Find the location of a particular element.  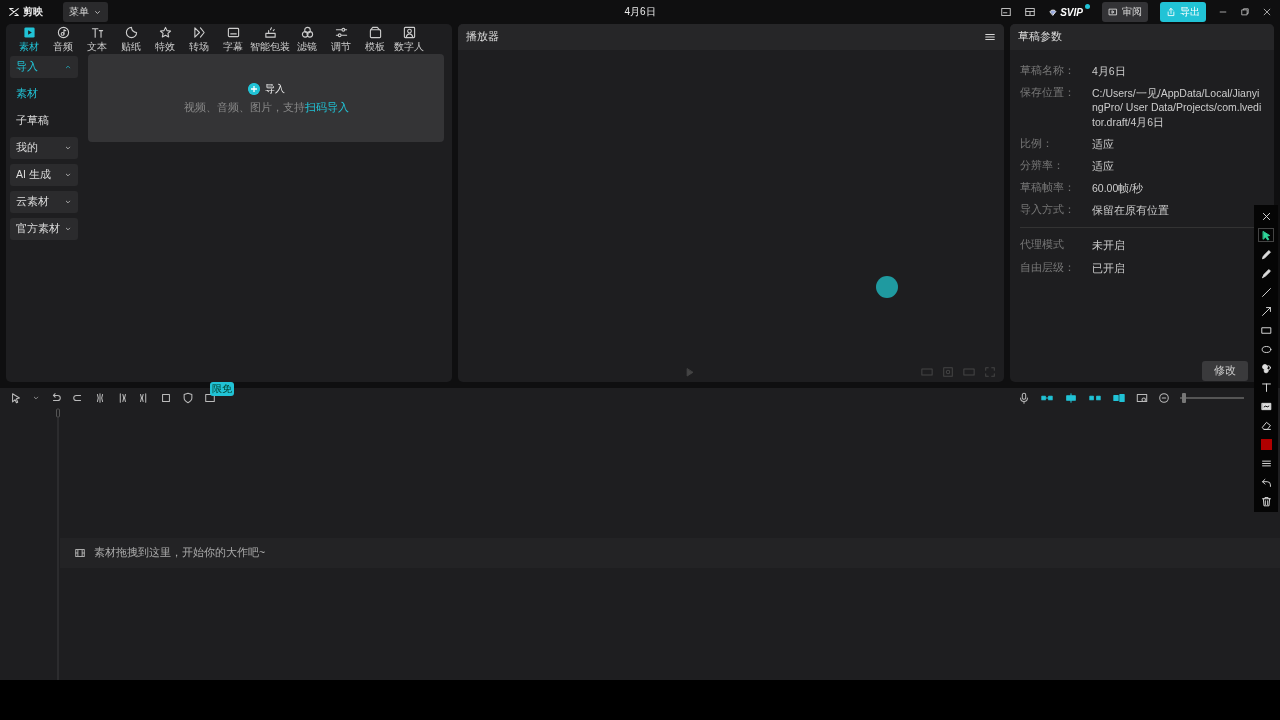

toolbar-tab: 数字人 is located at coordinates (409, 39).